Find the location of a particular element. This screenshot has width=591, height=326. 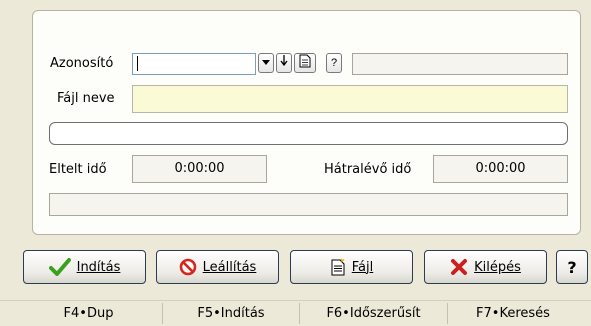

fajl-label: Fájl is located at coordinates (362, 267).